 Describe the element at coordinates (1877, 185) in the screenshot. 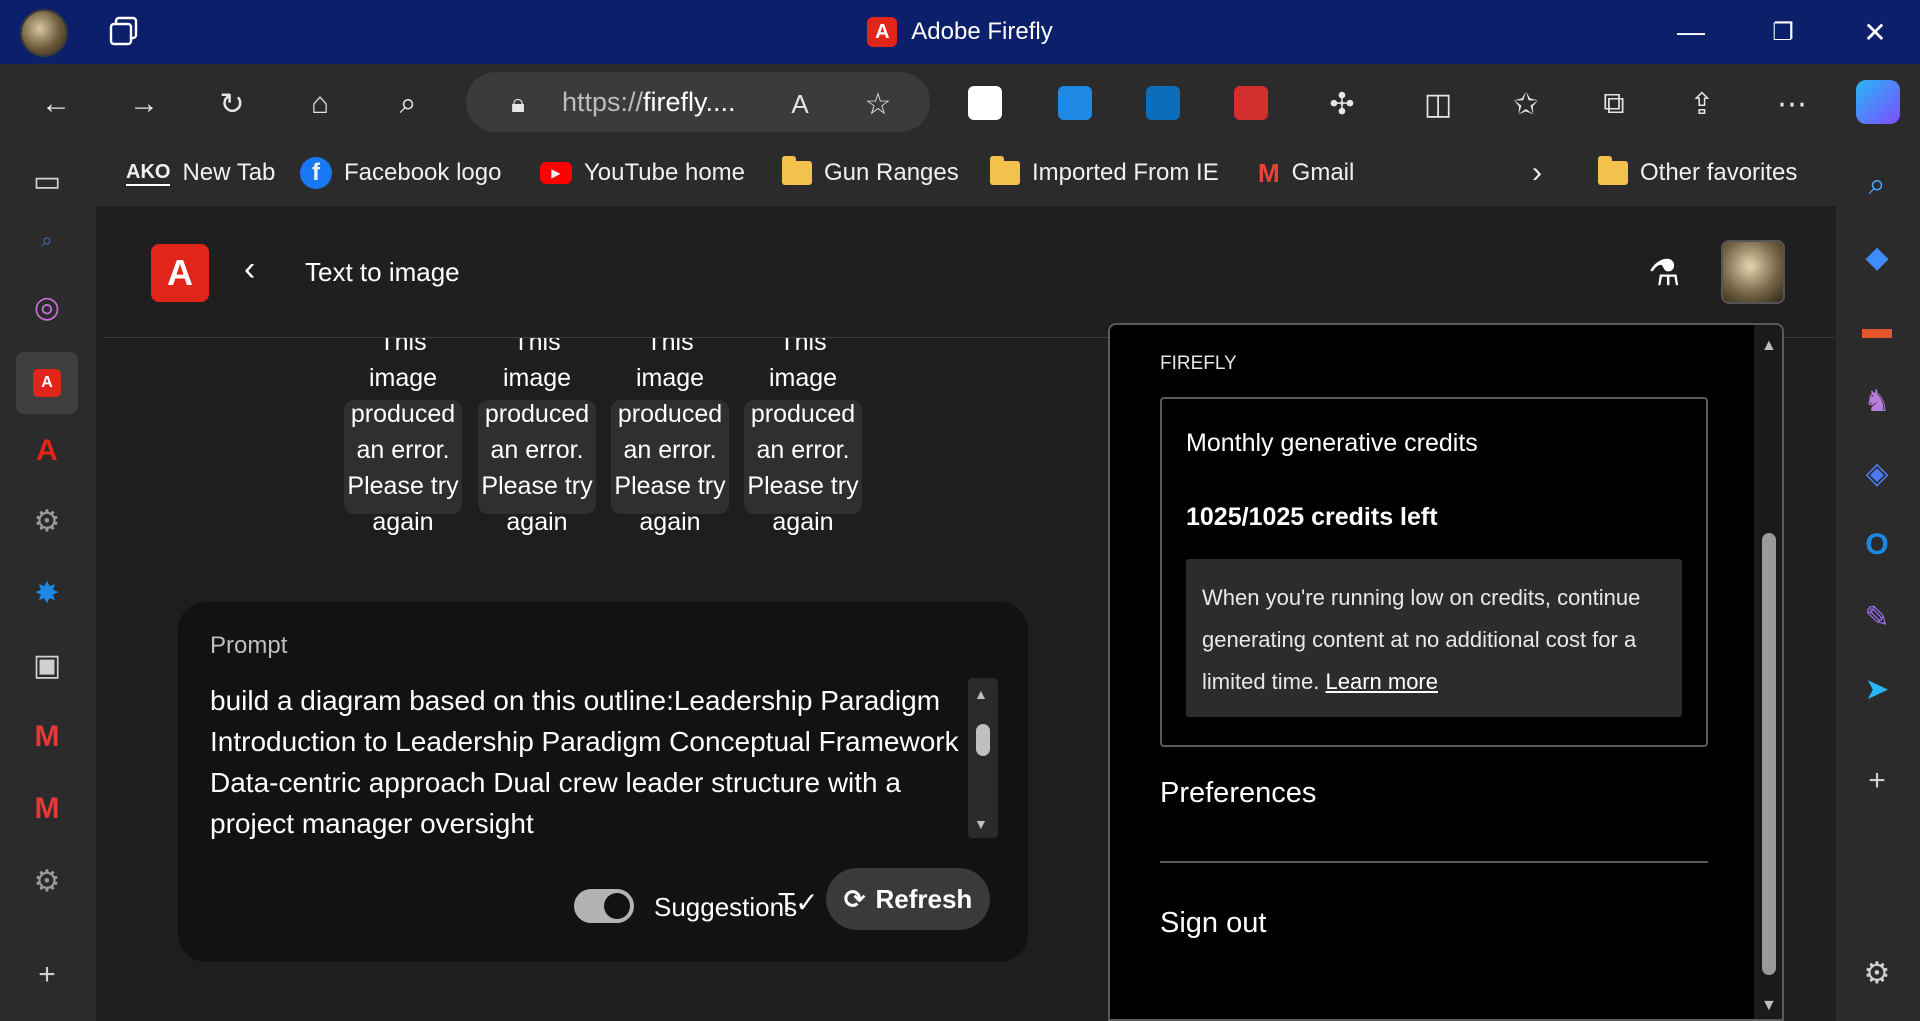

I see `sidebar-search-icon: ⌕` at that location.